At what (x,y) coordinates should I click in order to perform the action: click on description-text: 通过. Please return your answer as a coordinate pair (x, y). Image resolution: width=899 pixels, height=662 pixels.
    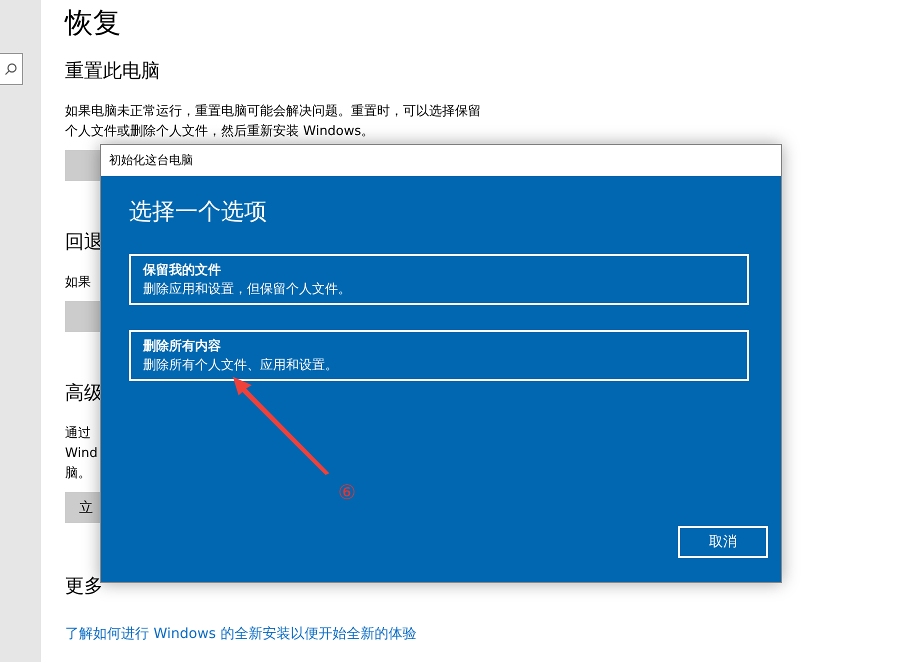
    Looking at the image, I should click on (78, 434).